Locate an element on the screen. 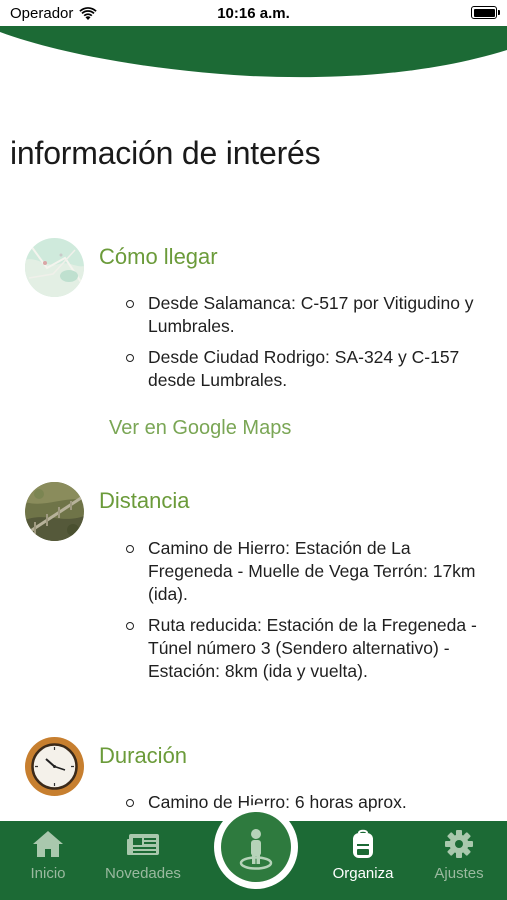 Image resolution: width=507 pixels, height=900 pixels. tab-label: Inicio is located at coordinates (48, 873).